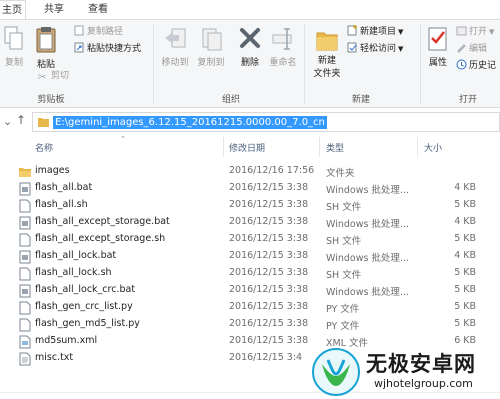  I want to click on tab-view: 查看, so click(98, 10).